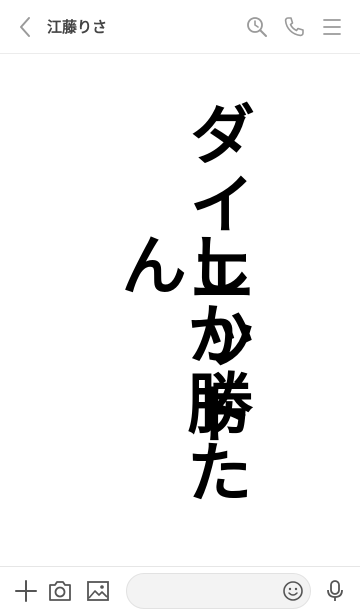 This screenshot has width=360, height=616. Describe the element at coordinates (77, 27) in the screenshot. I see `chat-title: 江藤りさ` at that location.